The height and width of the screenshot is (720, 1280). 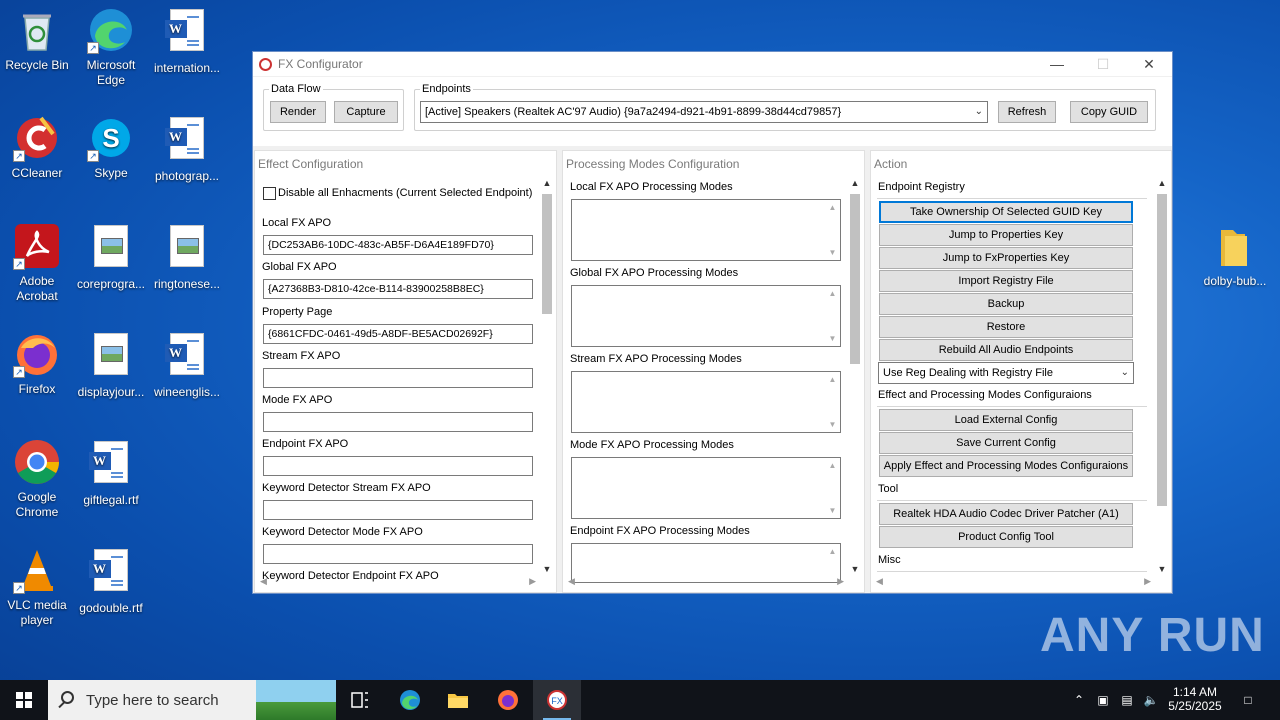 I want to click on save-current-config-button: Save Current Config, so click(x=1006, y=443).